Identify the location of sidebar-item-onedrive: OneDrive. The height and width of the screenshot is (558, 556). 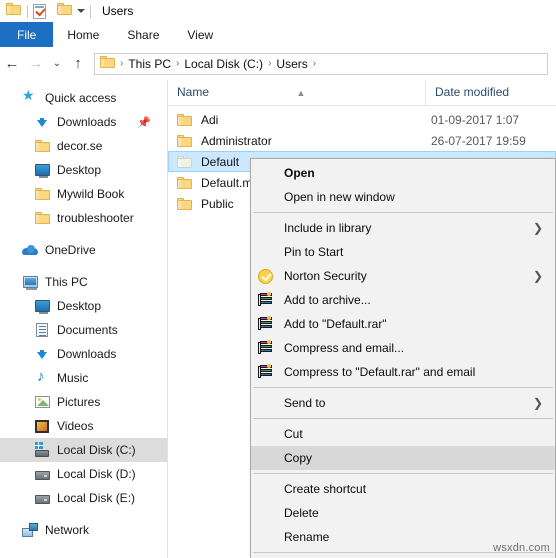
(83, 250).